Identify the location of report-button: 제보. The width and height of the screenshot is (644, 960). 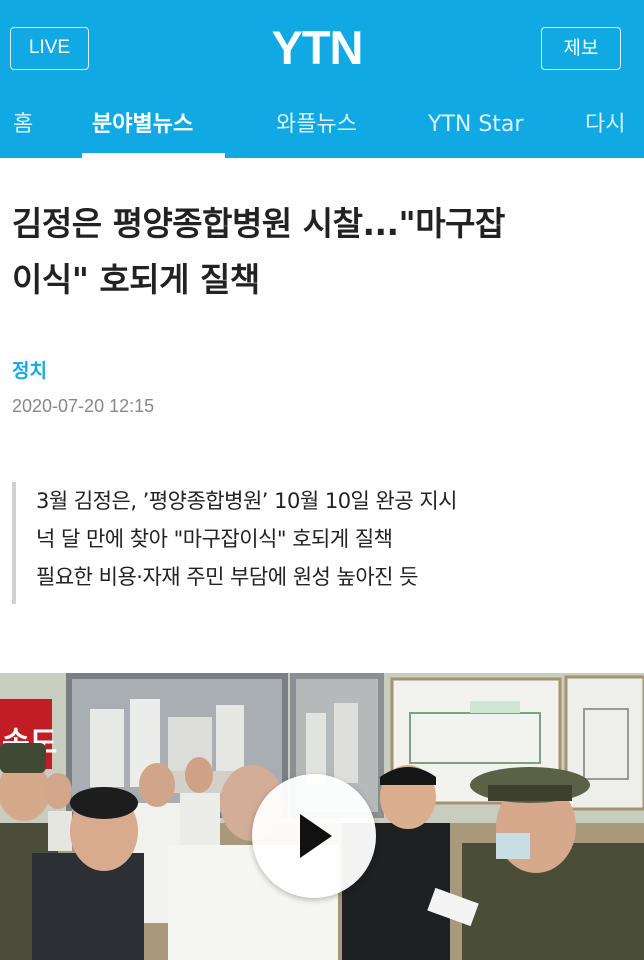
(581, 48).